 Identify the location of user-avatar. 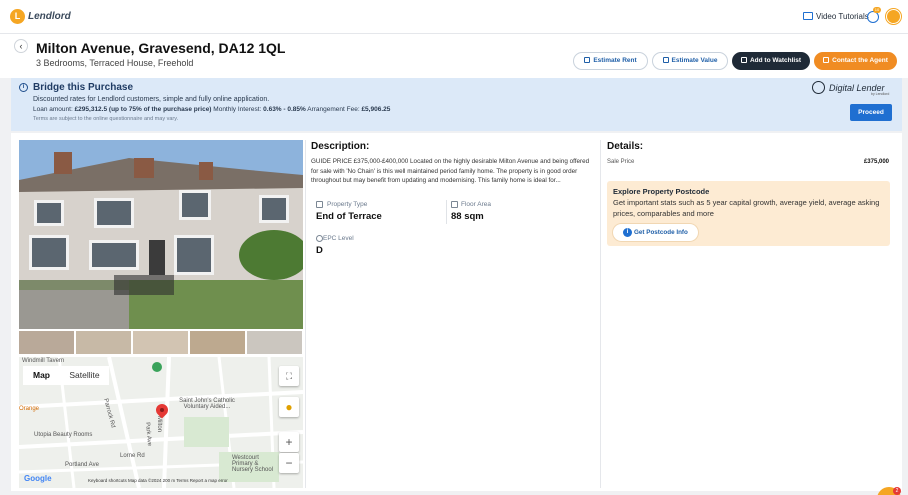
(893, 16).